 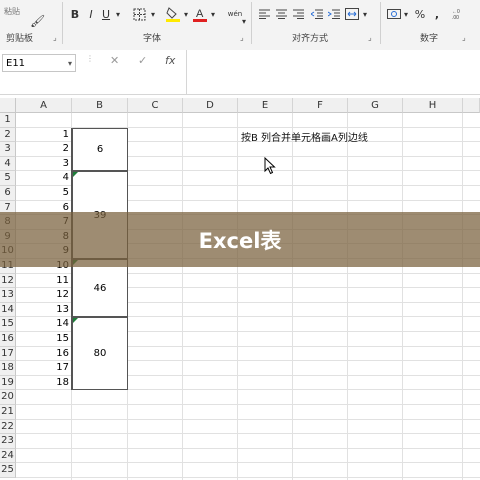 What do you see at coordinates (8, 178) in the screenshot?
I see `row-header-5: 5` at bounding box center [8, 178].